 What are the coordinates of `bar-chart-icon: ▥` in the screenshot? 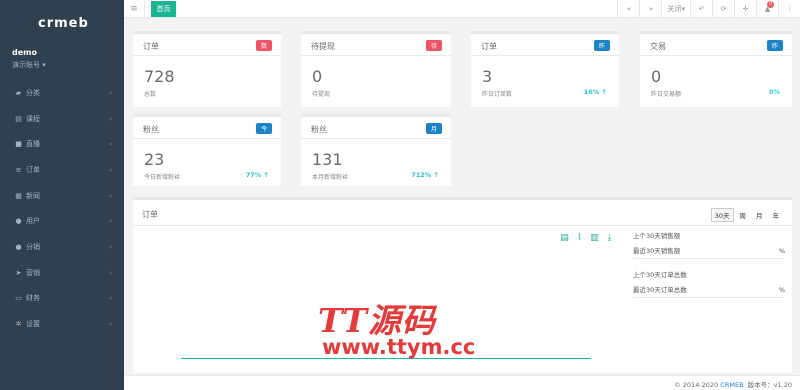 It's located at (594, 238).